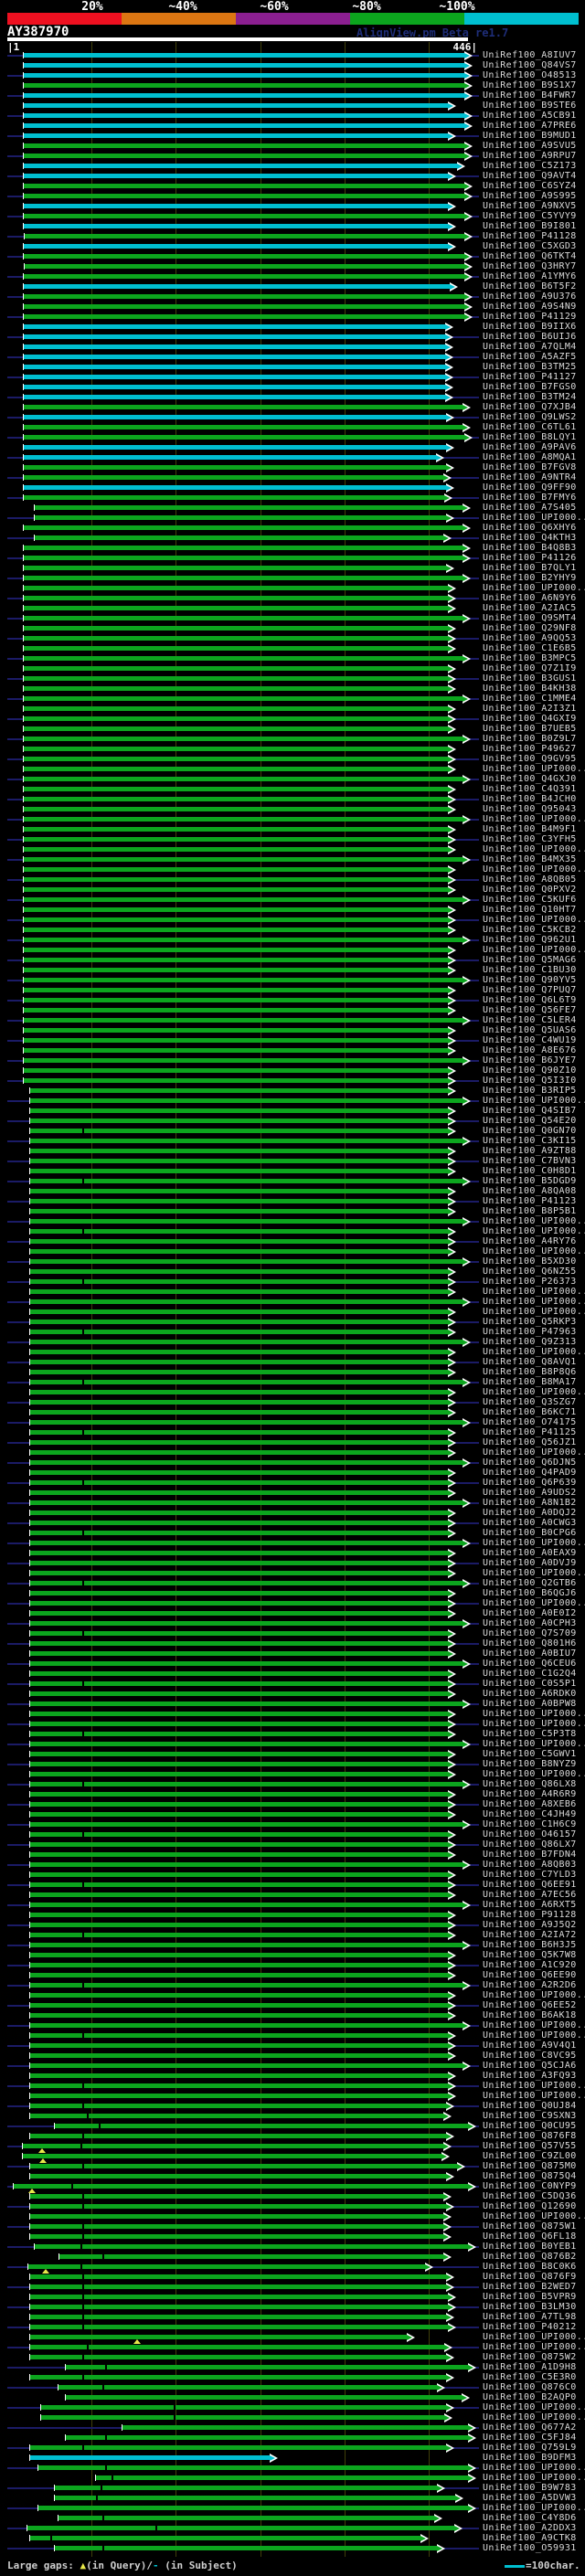 The image size is (585, 2576). I want to click on subject-id-label: UniRef100_B8C0K6, so click(530, 2267).